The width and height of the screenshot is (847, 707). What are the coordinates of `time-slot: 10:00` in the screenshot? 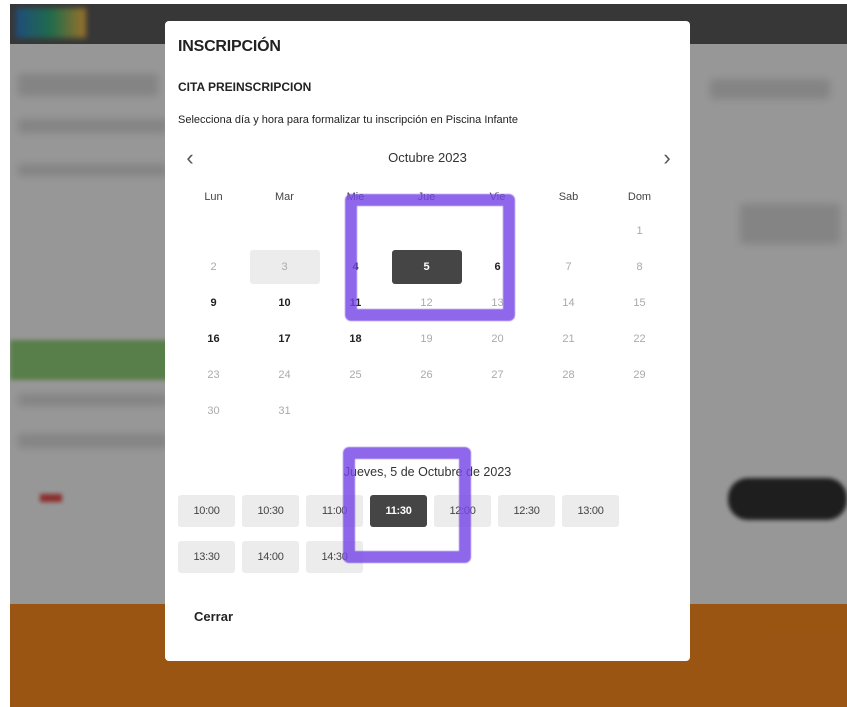 It's located at (206, 511).